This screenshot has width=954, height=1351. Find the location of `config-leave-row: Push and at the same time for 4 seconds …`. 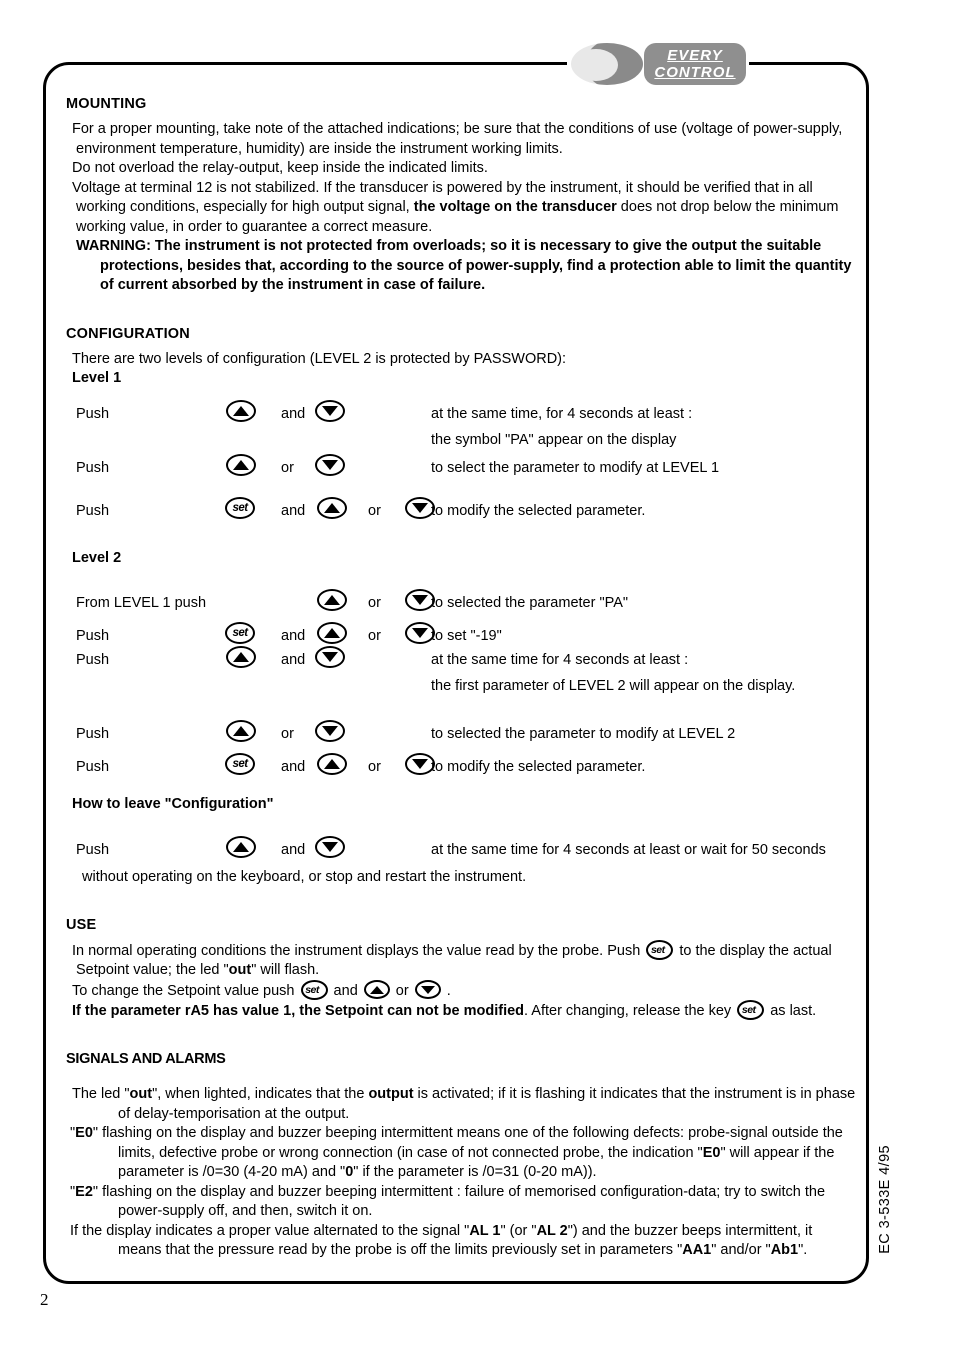

config-leave-row: Push and at the same time for 4 seconds … is located at coordinates (461, 851).